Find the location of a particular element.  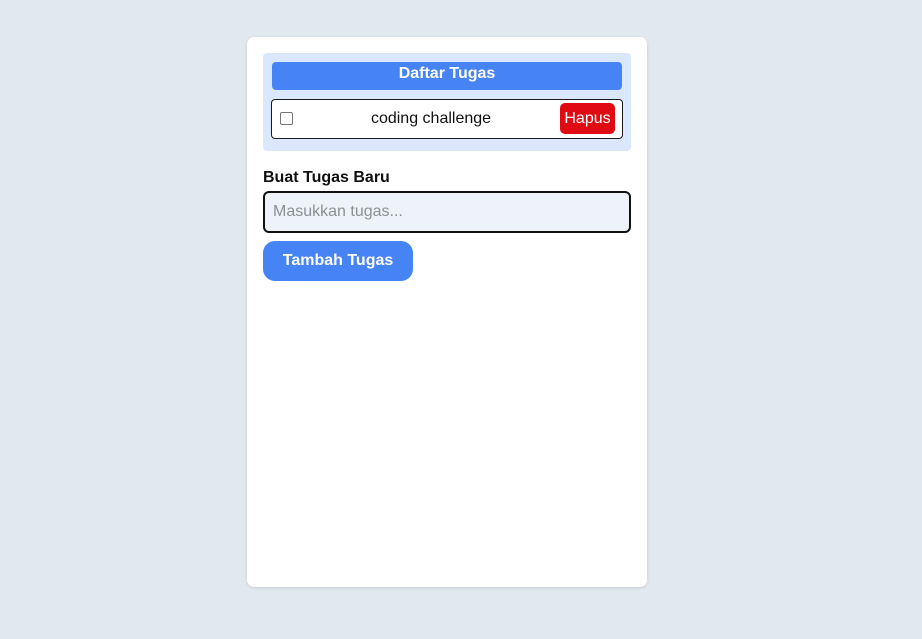

delete-task-button: Hapus is located at coordinates (587, 118).